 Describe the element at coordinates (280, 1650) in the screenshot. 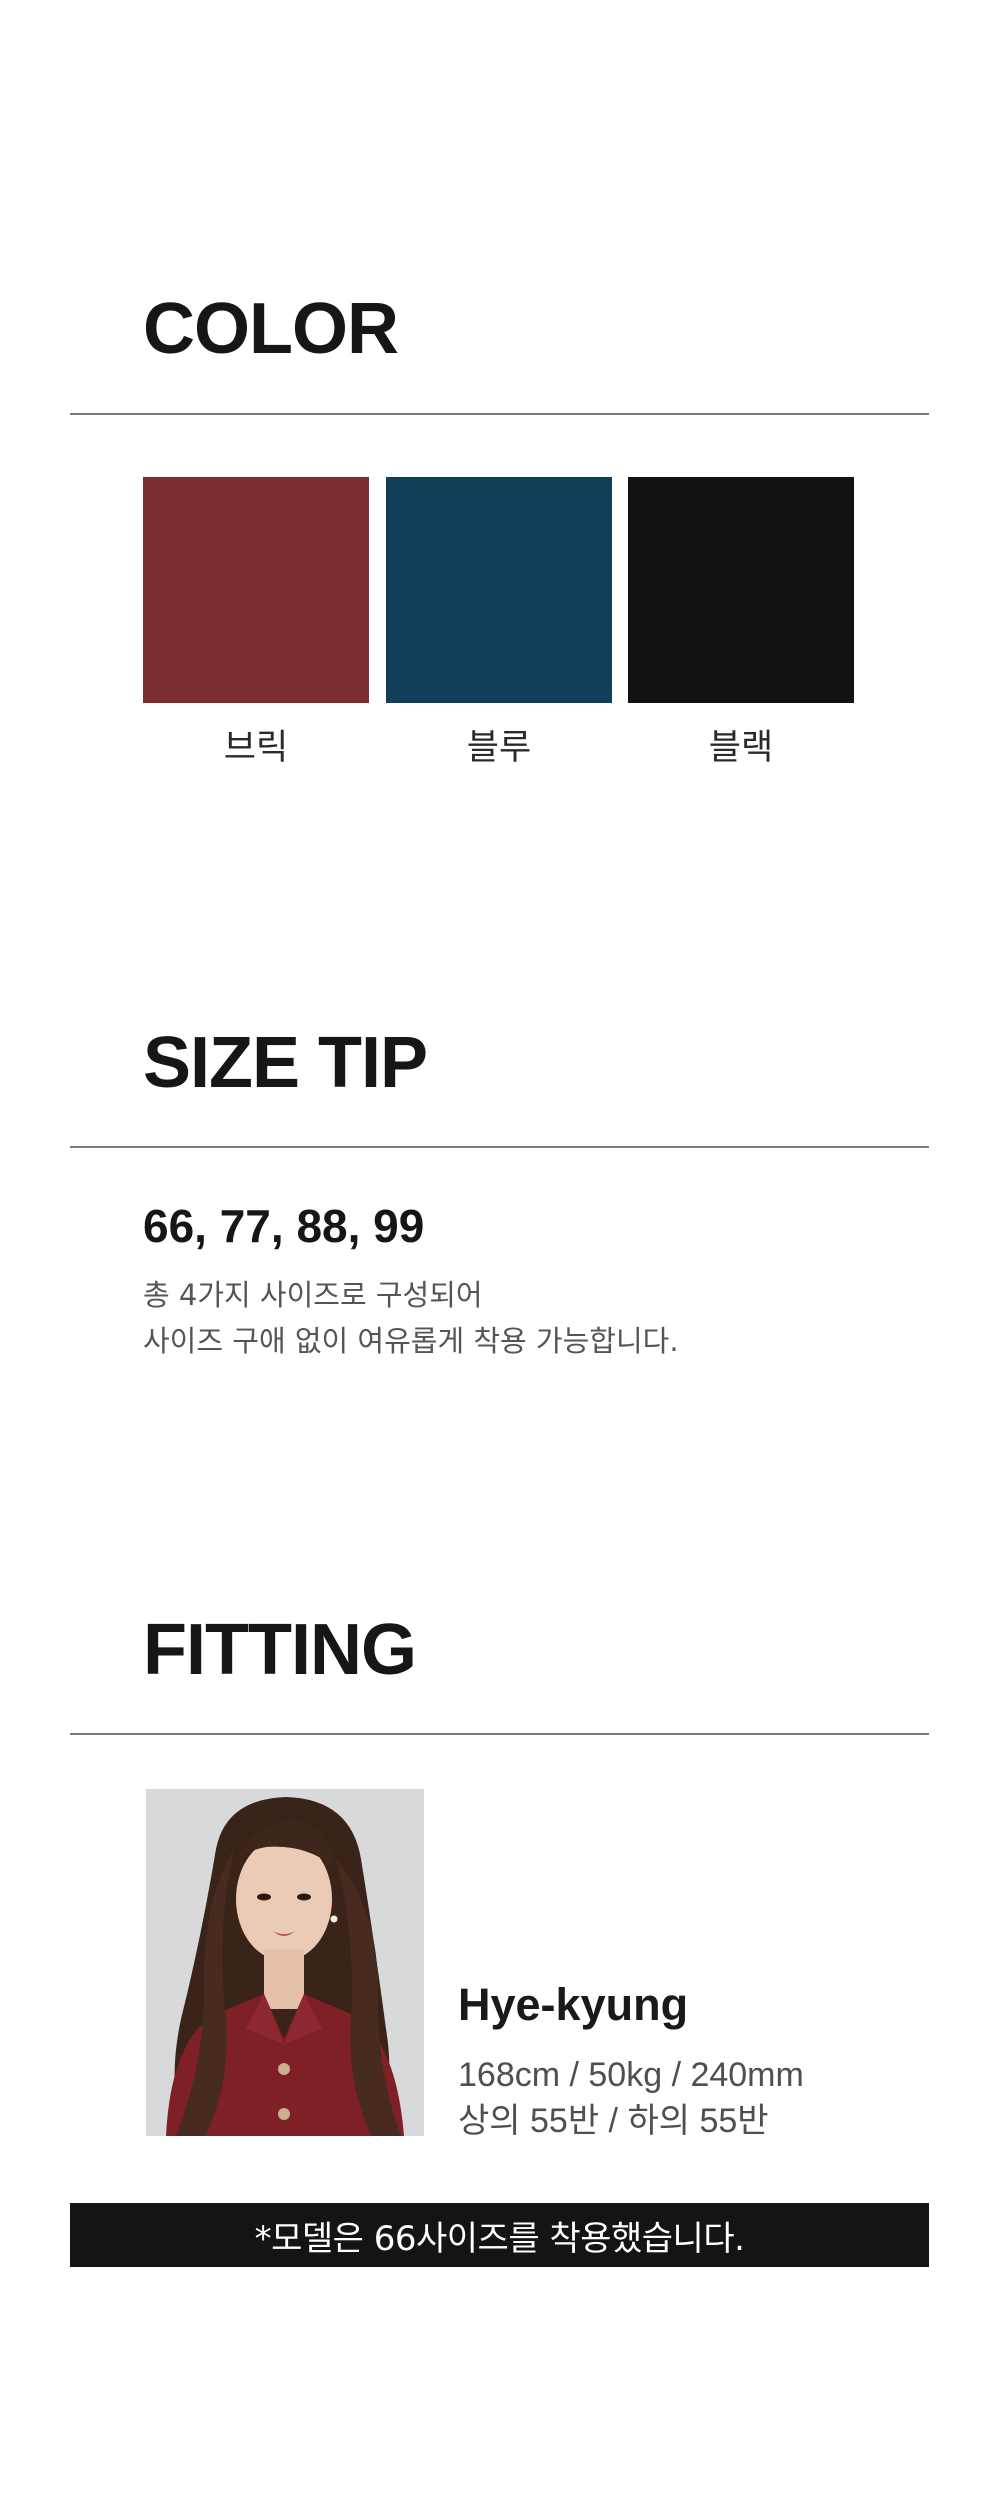

I see `fitting-section-title: FITTING` at that location.